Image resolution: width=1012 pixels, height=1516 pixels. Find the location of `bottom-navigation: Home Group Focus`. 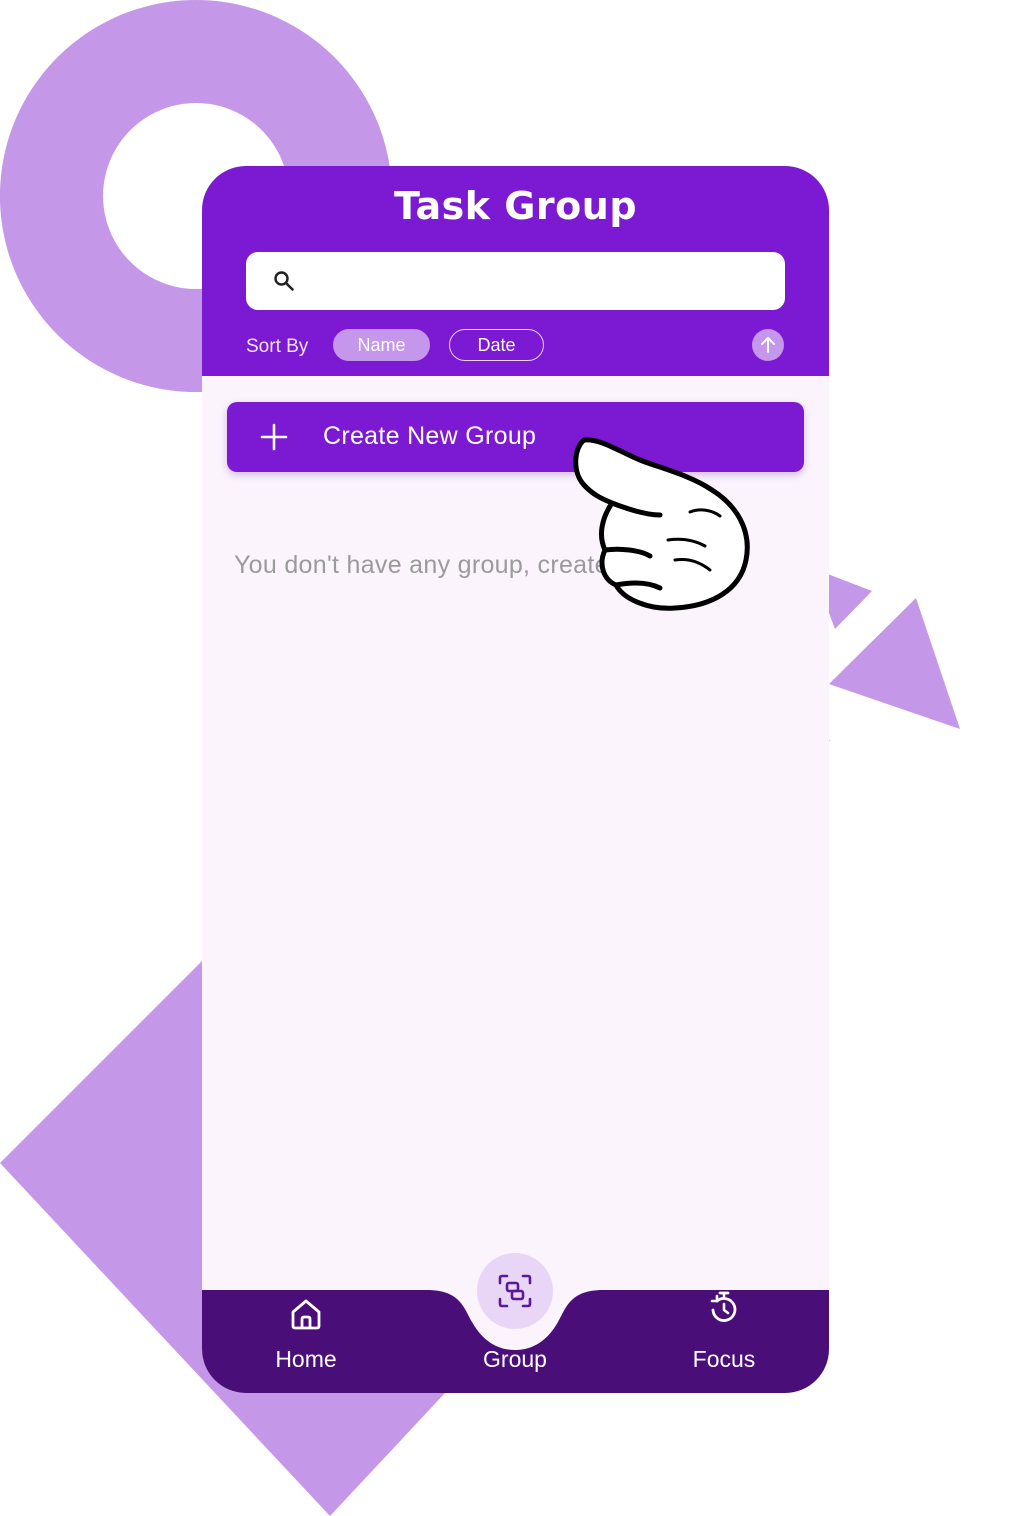

bottom-navigation: Home Group Focus is located at coordinates (515, 1319).